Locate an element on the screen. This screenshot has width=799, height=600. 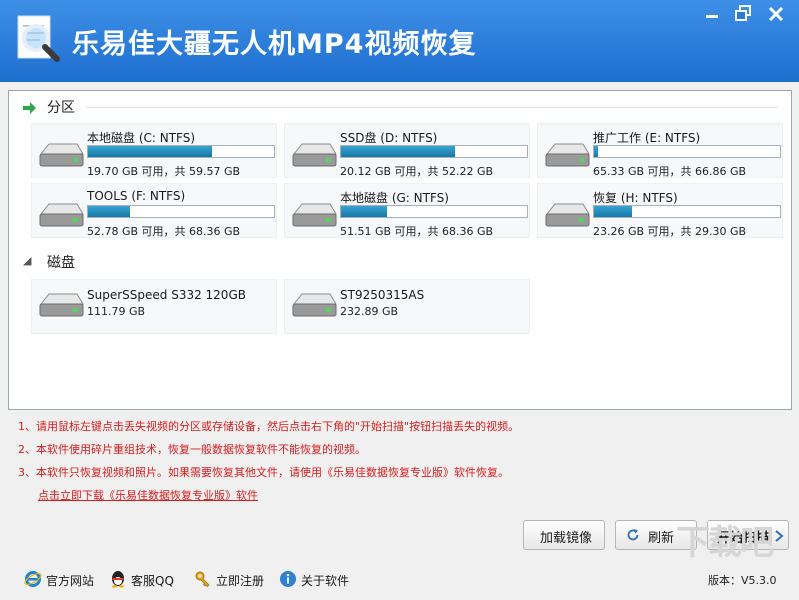
partition-tile-f: TOOLS (F: NTFS) 52.78 GB 可用，共 68.36 GB is located at coordinates (154, 210).